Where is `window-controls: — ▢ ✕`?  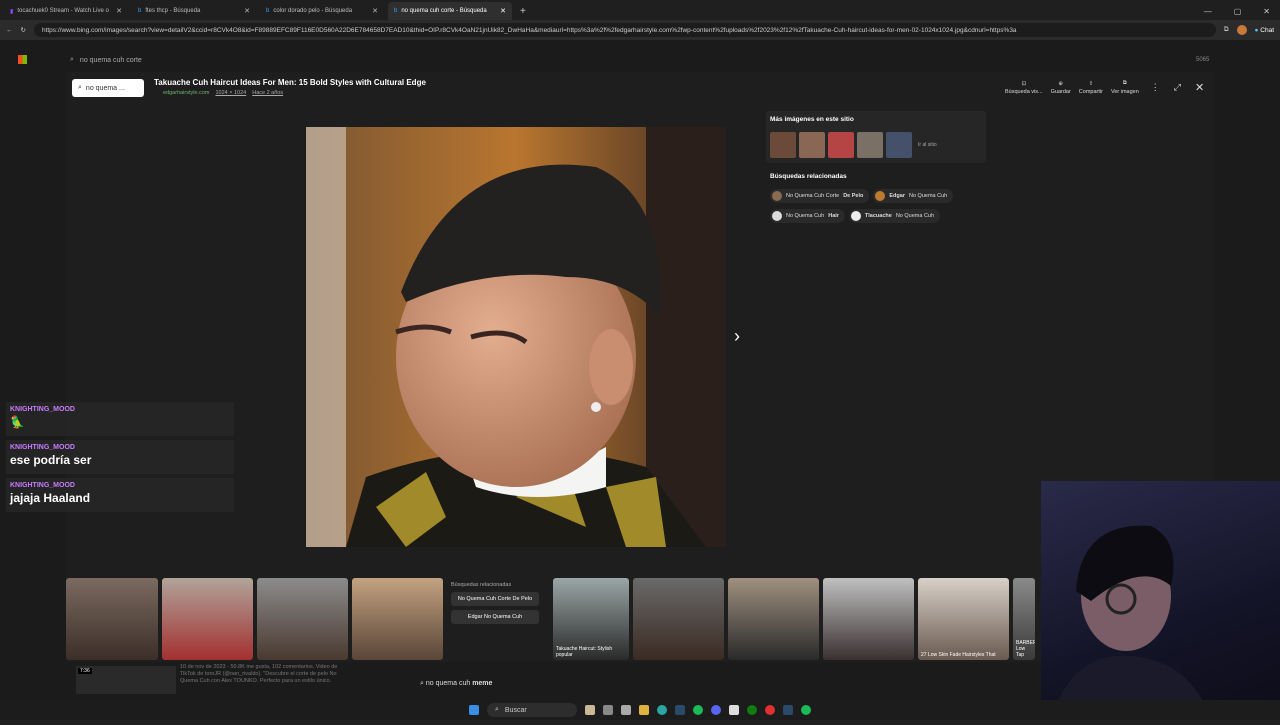
window-controls: — ▢ ✕ is located at coordinates (1242, 13).